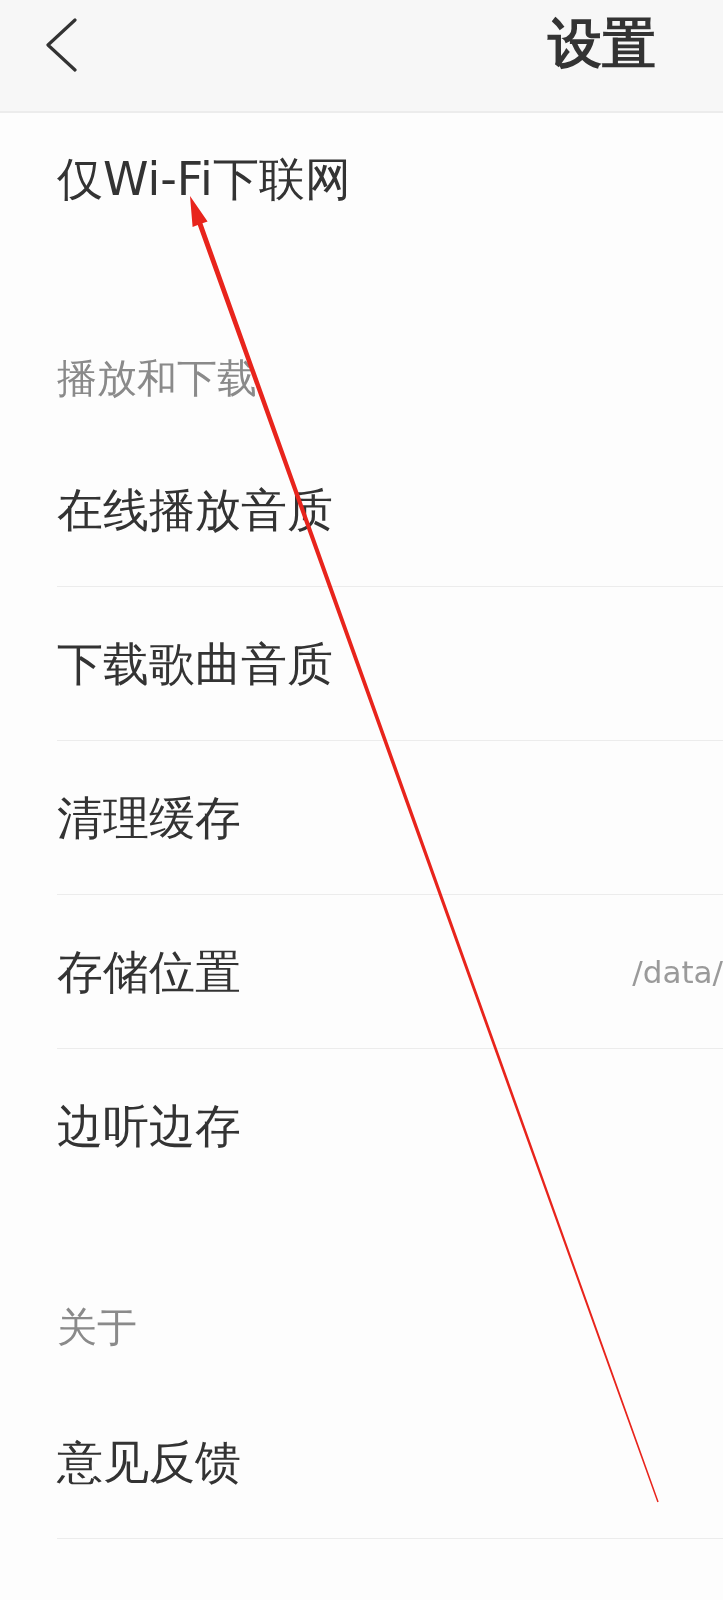 The width and height of the screenshot is (723, 1600). I want to click on back-button, so click(61, 45).